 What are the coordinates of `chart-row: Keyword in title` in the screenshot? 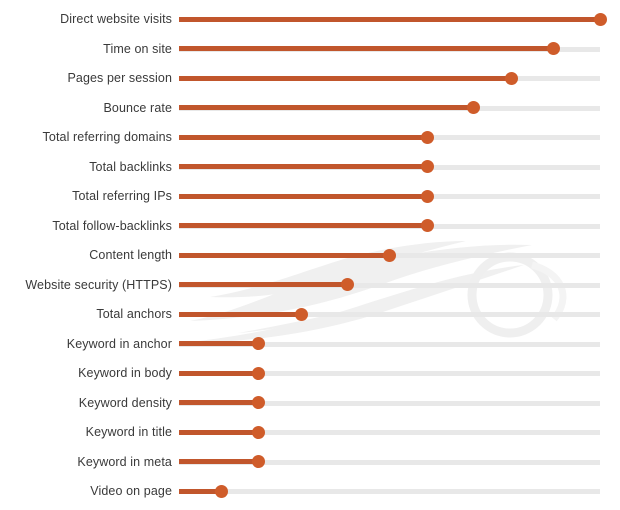 It's located at (310, 432).